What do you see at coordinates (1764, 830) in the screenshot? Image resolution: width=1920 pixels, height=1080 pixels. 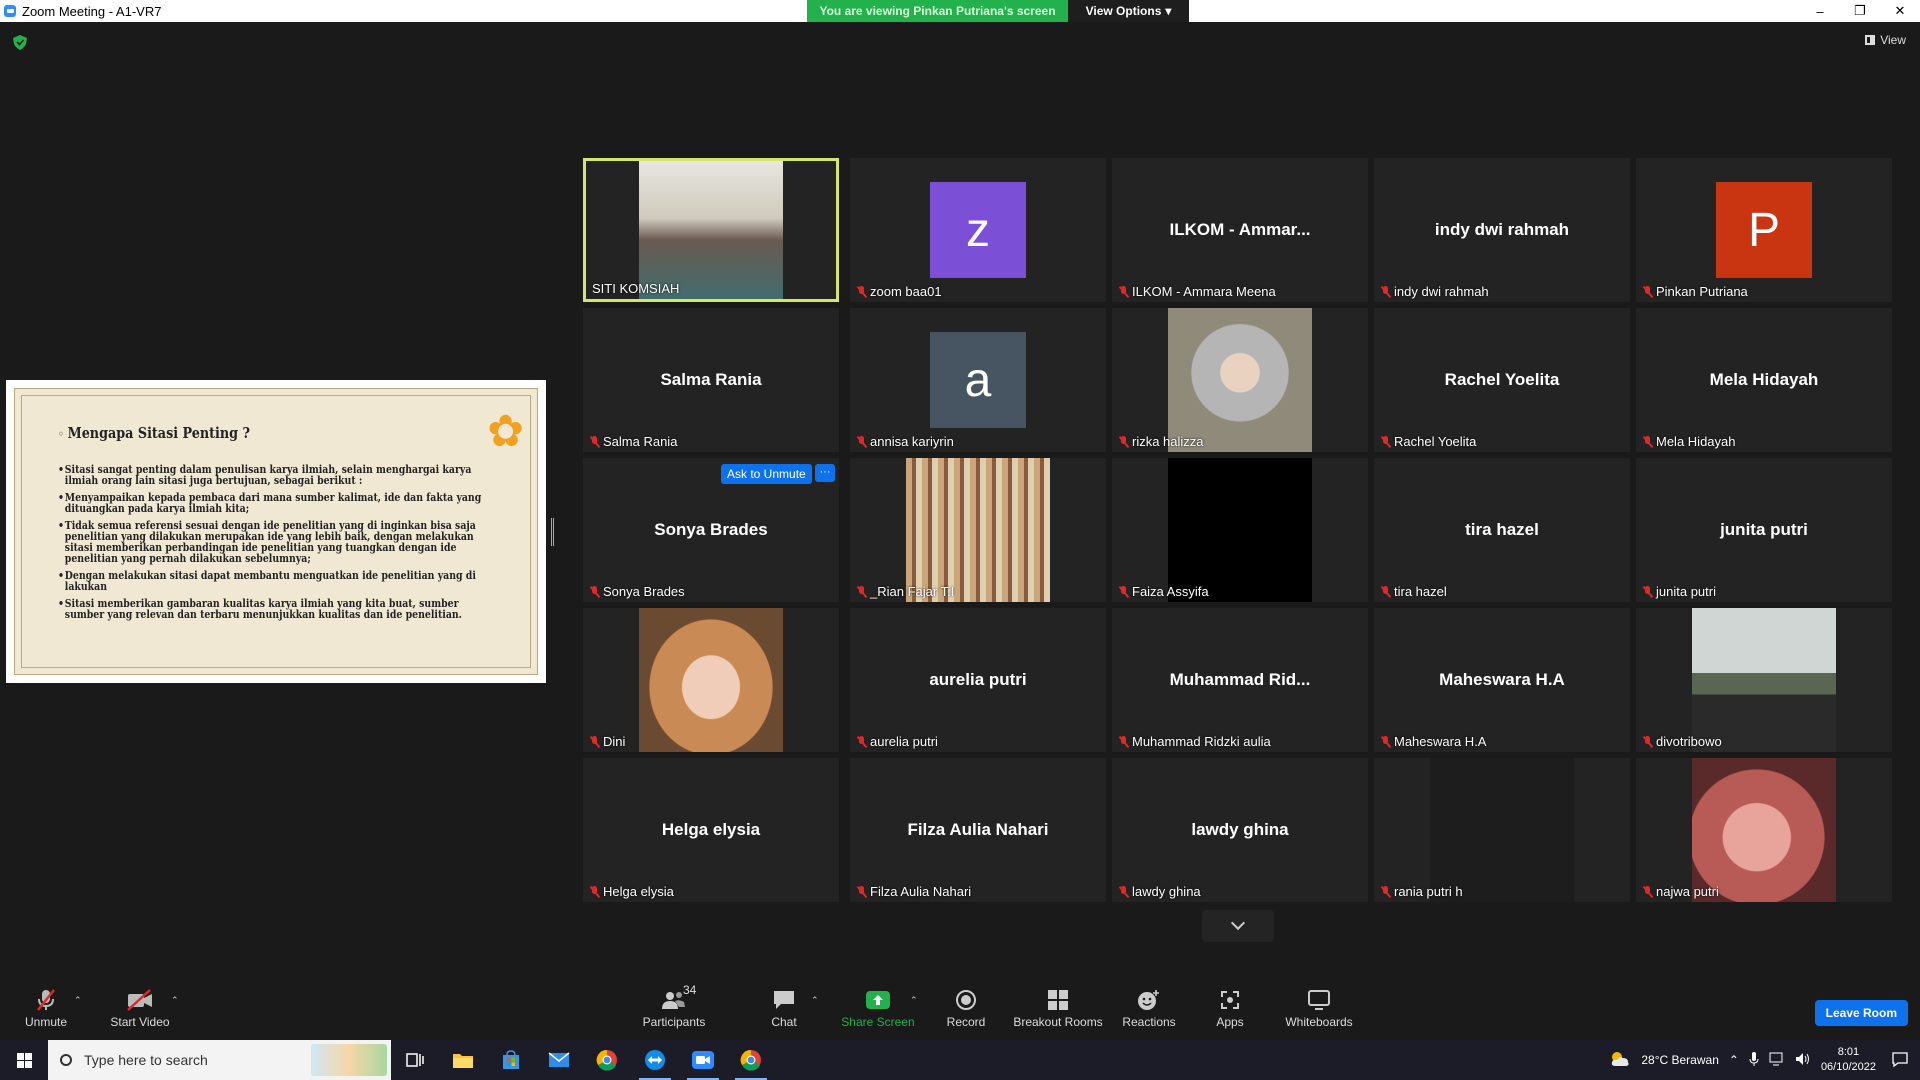 I see `participant-tile: najwa putri` at bounding box center [1764, 830].